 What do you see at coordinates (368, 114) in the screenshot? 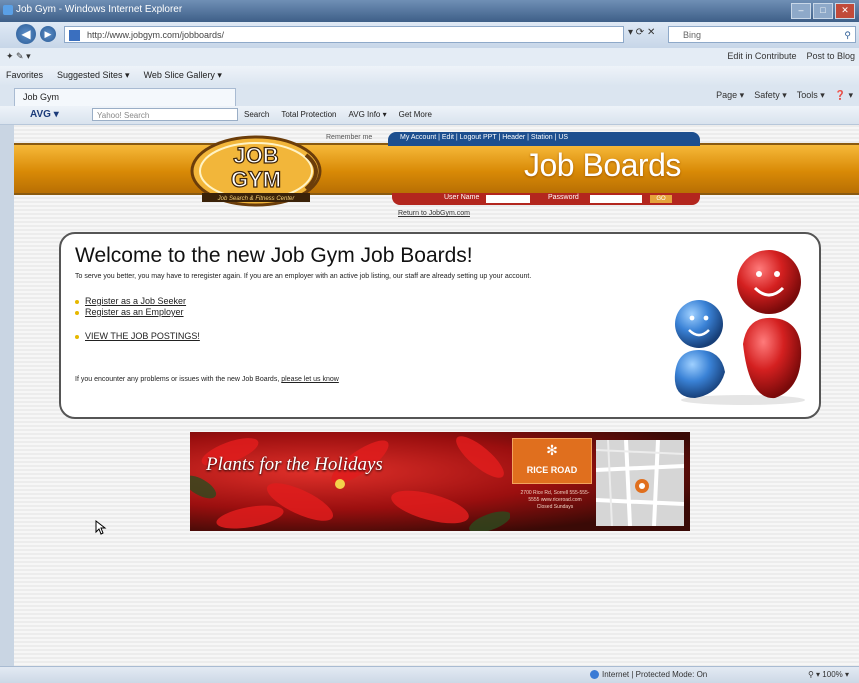
I see `avg-info-button: AVG Info ▾` at bounding box center [368, 114].